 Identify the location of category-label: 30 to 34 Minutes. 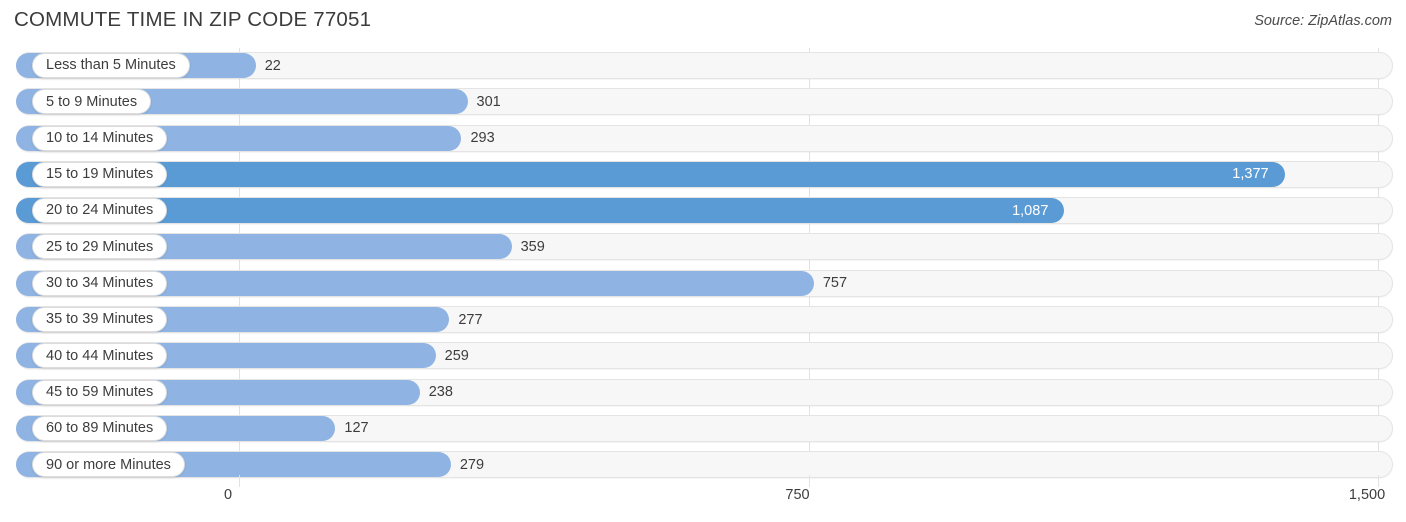
(100, 283).